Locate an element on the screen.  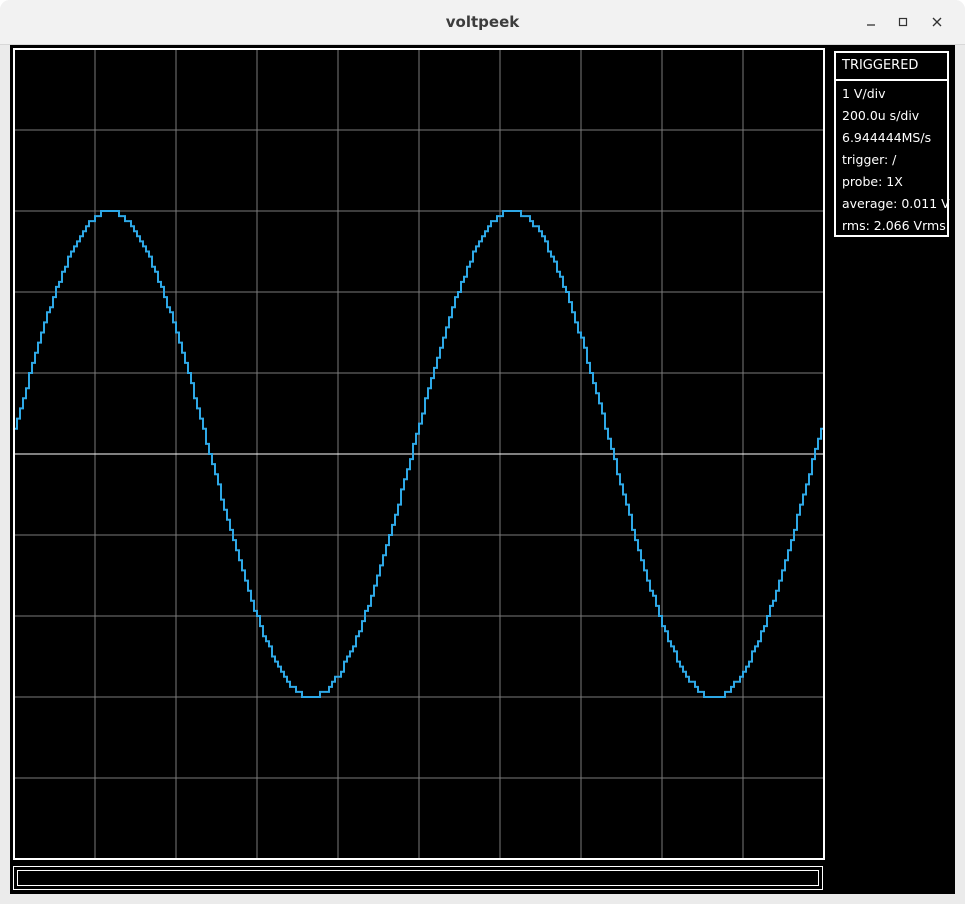
trigger-readout: trigger: / is located at coordinates (869, 159).